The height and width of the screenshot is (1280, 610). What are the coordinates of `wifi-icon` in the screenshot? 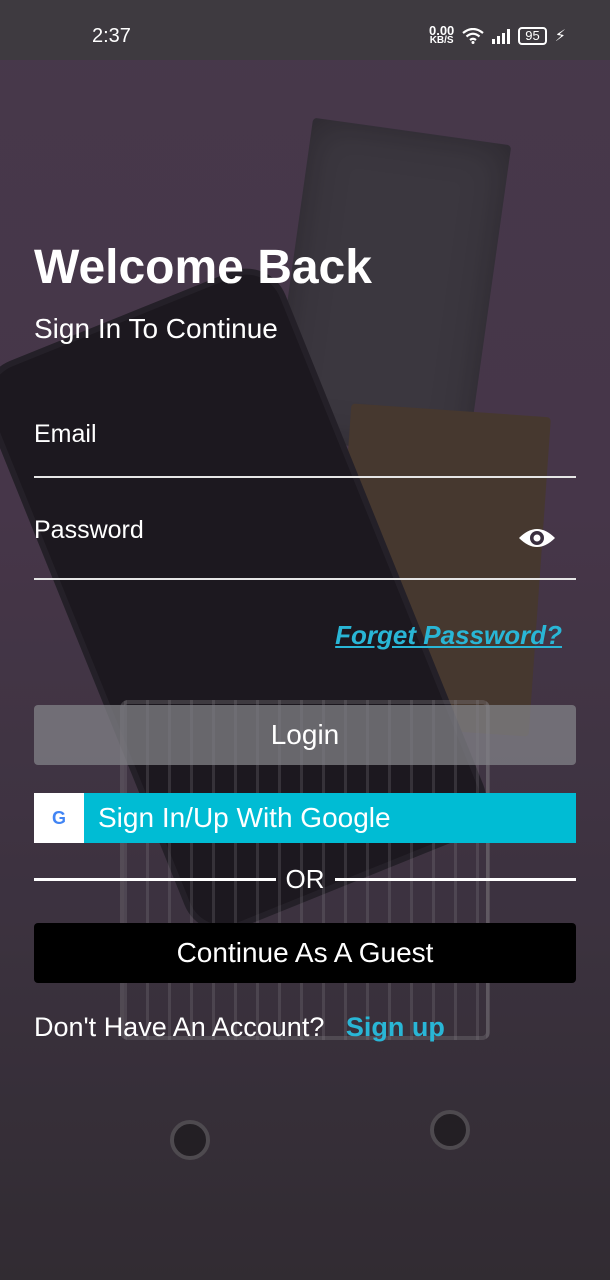 It's located at (473, 36).